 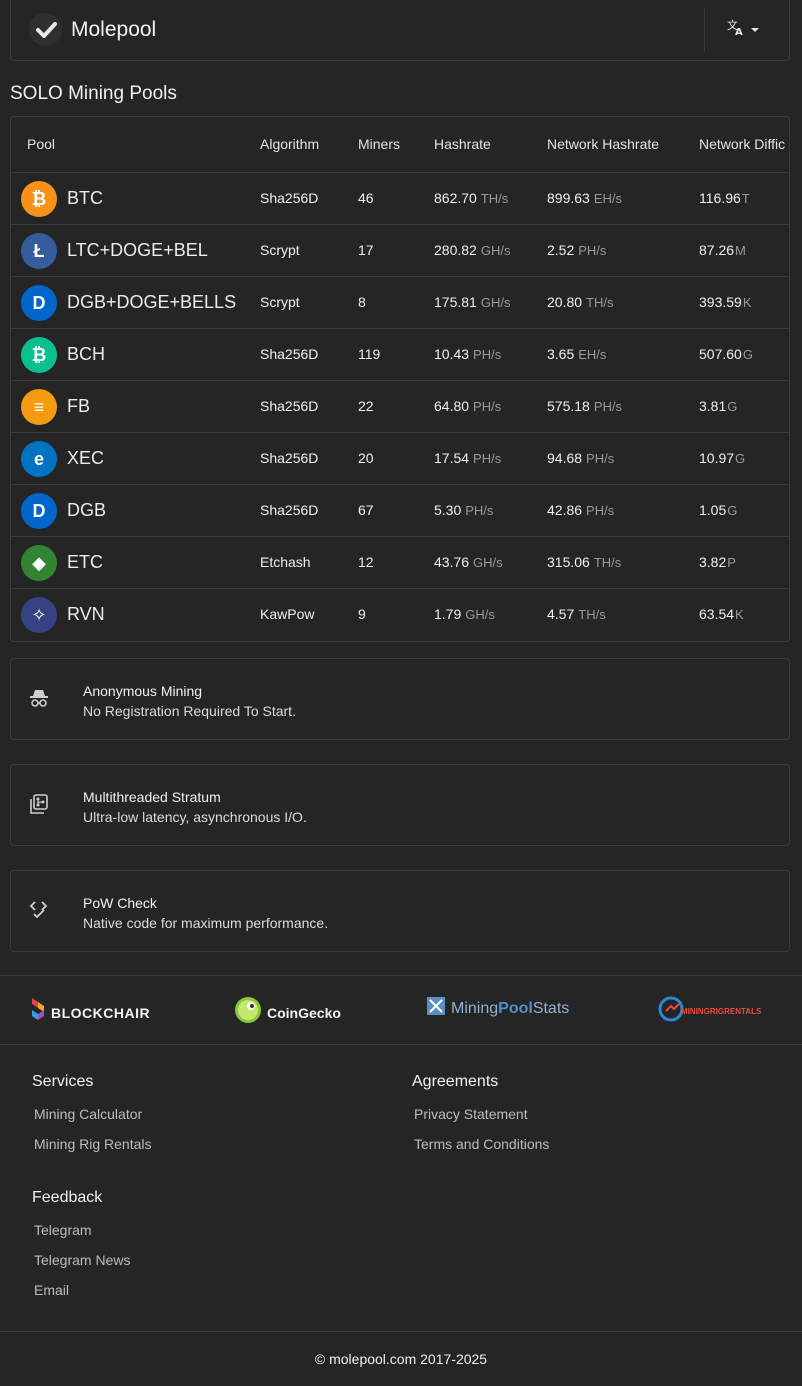 What do you see at coordinates (88, 1114) in the screenshot?
I see `footer-link-mining-calculator: Mining Calculator` at bounding box center [88, 1114].